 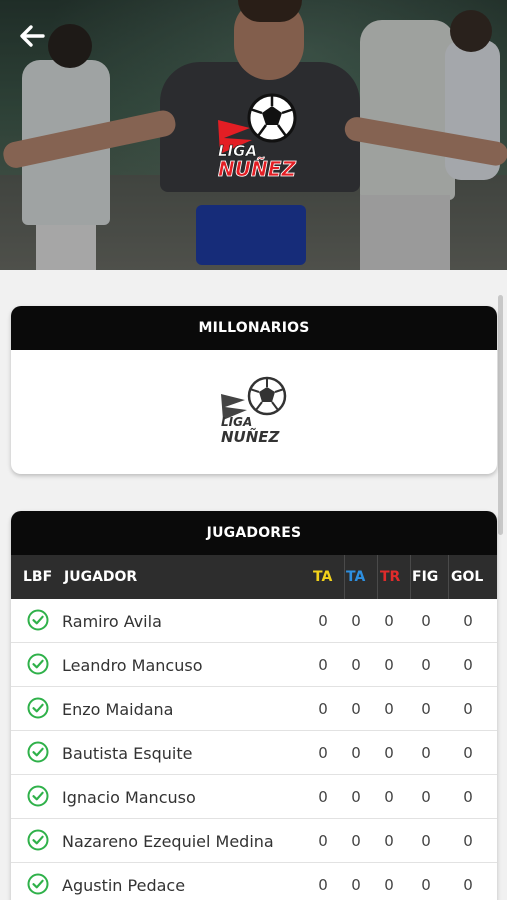 I want to click on players-table-header: LBF JUGADOR TA TA TR FIG GOL, so click(x=254, y=577).